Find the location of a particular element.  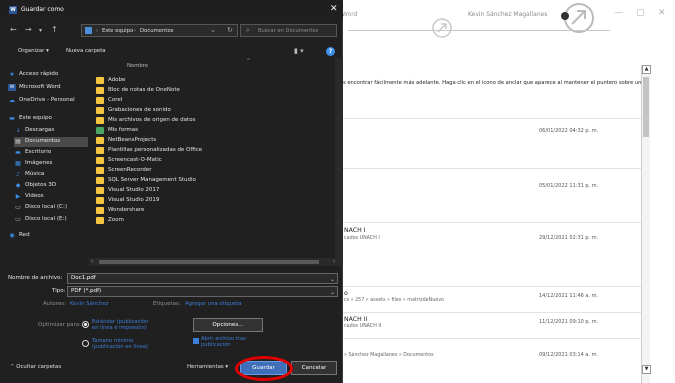

save-button: Guardar is located at coordinates (263, 368).